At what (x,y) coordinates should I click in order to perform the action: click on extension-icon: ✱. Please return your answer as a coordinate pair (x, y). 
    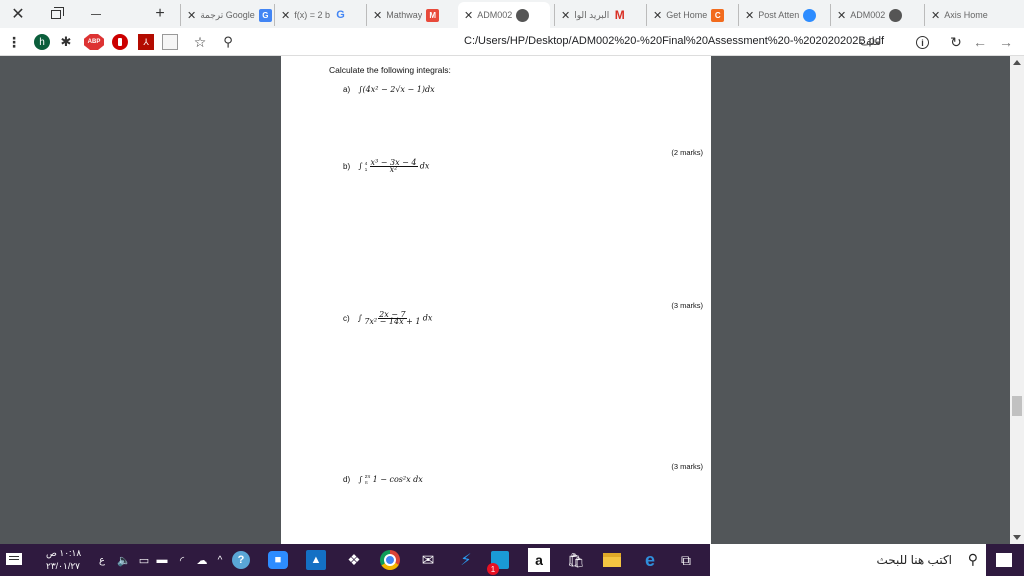
    Looking at the image, I should click on (66, 42).